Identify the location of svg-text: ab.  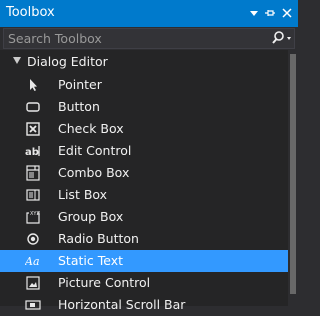
(32, 152).